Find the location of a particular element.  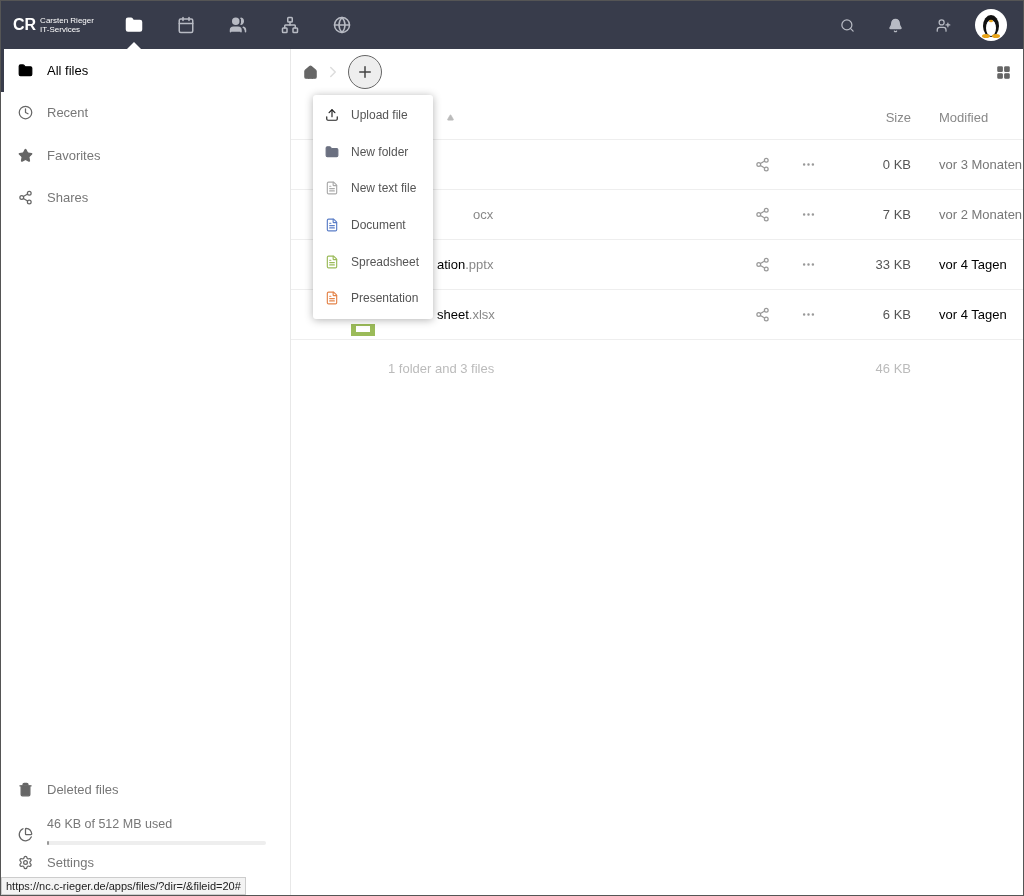

home-button is located at coordinates (310, 72).